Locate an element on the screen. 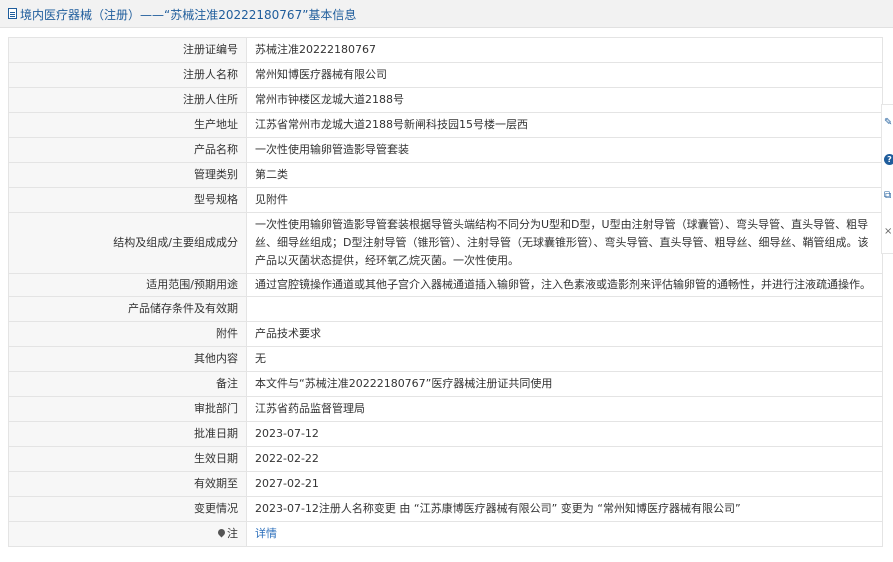 This screenshot has width=893, height=562. row-label: 适用范围/预期用途 is located at coordinates (127, 285).